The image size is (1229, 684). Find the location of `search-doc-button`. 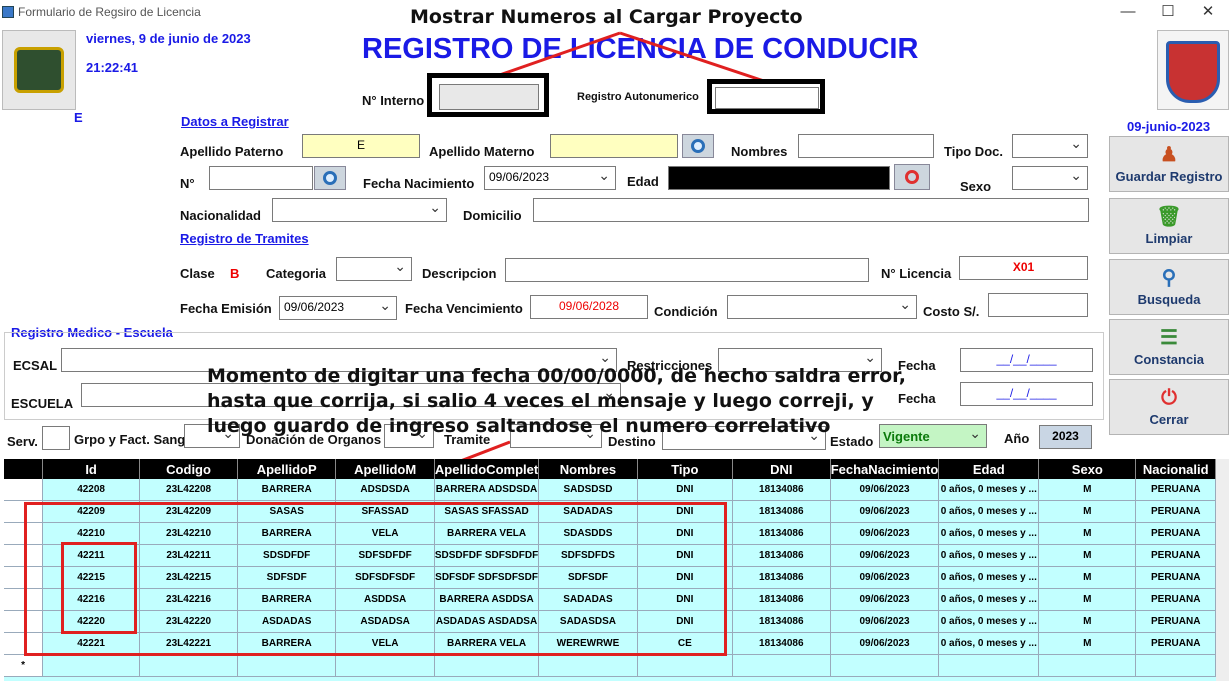

search-doc-button is located at coordinates (330, 178).